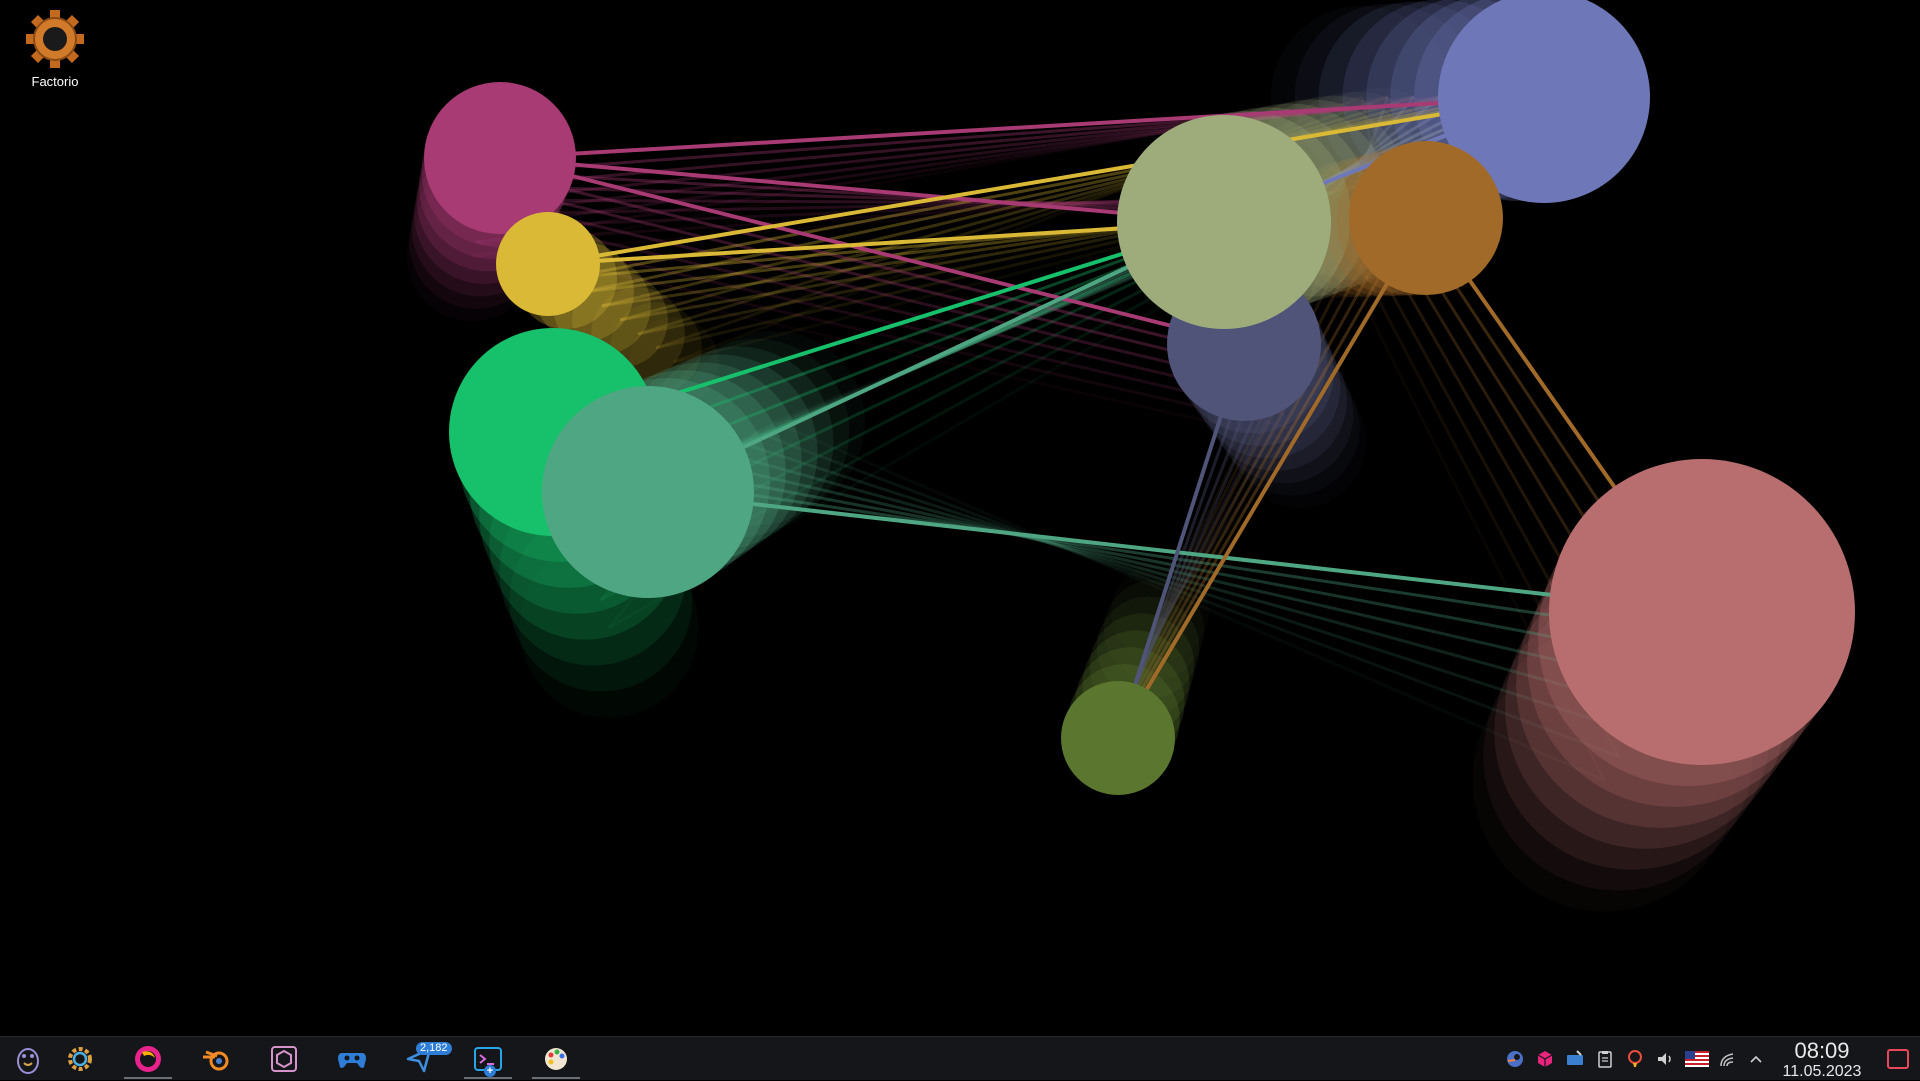  I want to click on clock-date: 11.05.2023, so click(1822, 1071).